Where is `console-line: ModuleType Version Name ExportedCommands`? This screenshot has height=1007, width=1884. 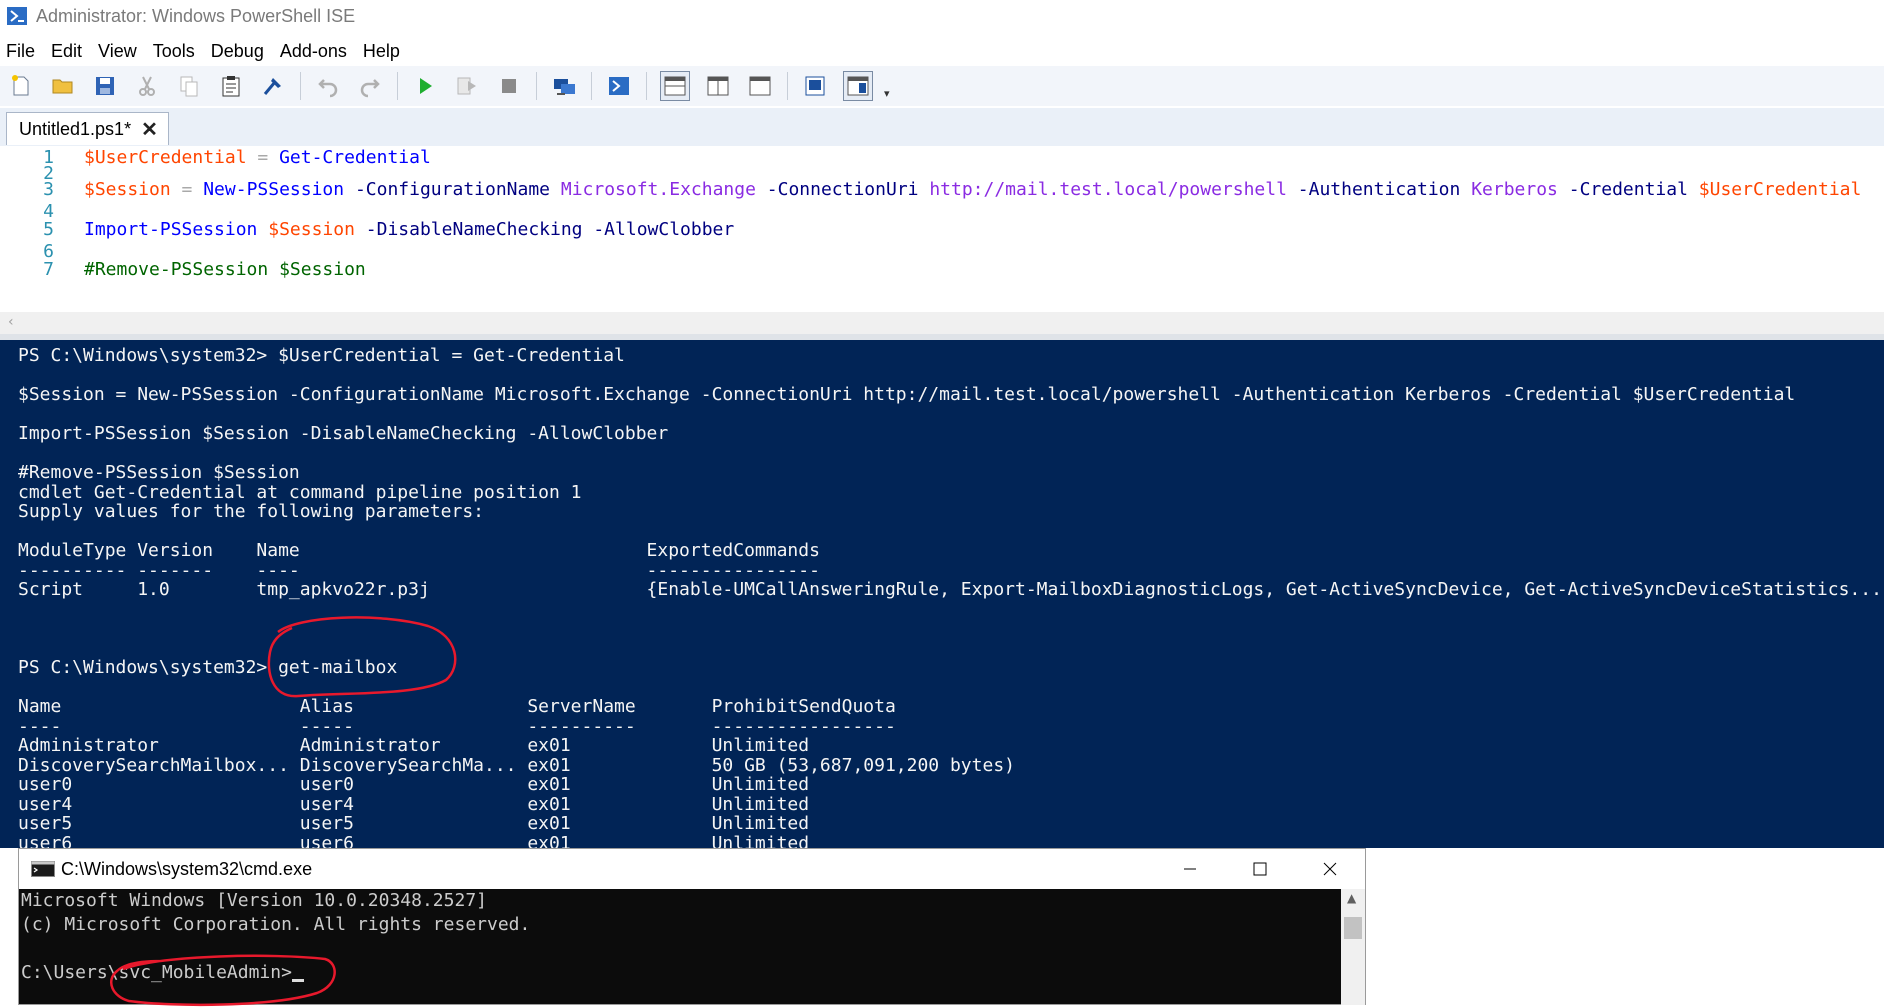
console-line: ModuleType Version Name ExportedCommands is located at coordinates (419, 550).